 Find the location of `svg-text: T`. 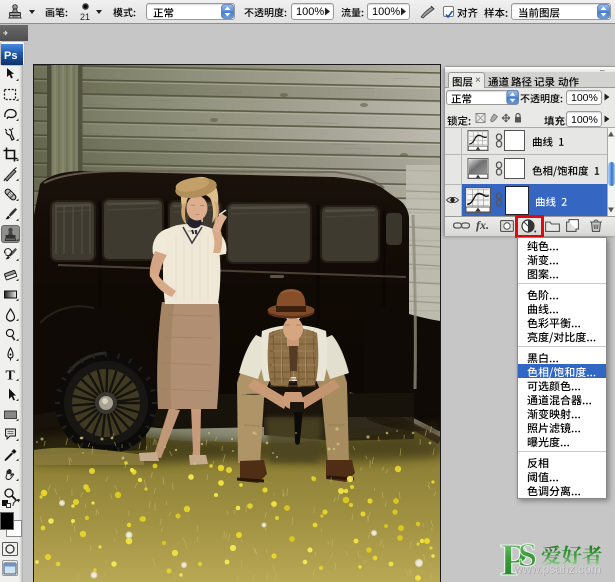

svg-text: T is located at coordinates (11, 376).